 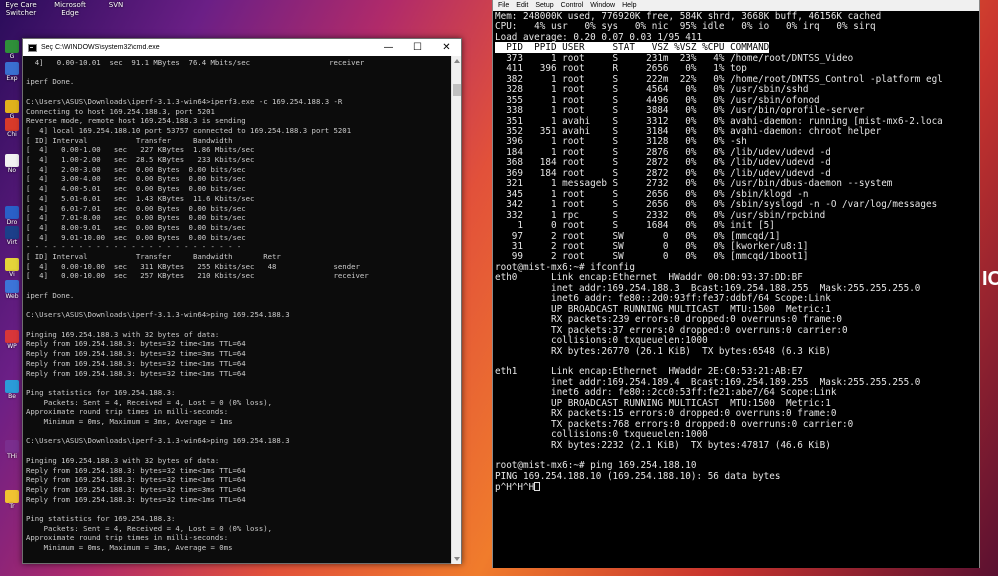 What do you see at coordinates (522, 5) in the screenshot?
I see `menu-item-edit: Edit` at bounding box center [522, 5].